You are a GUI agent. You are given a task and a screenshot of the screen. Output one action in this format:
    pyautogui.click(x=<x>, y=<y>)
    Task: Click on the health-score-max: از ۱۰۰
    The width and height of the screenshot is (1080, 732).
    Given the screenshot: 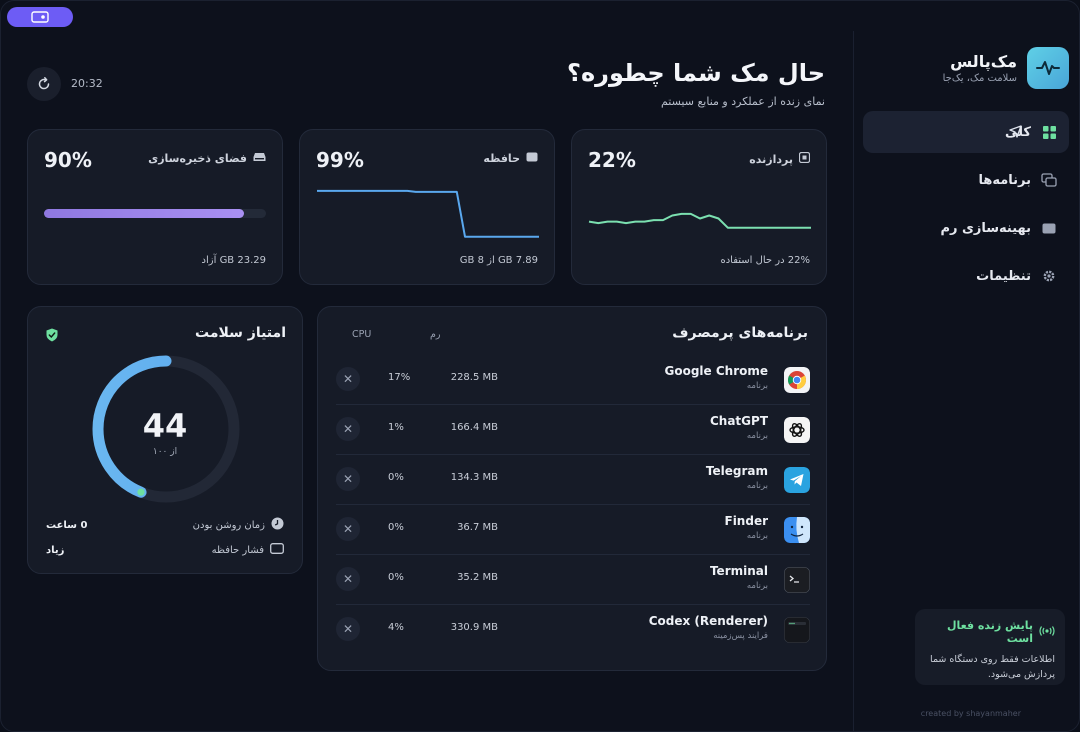 What is the action you would take?
    pyautogui.click(x=165, y=452)
    